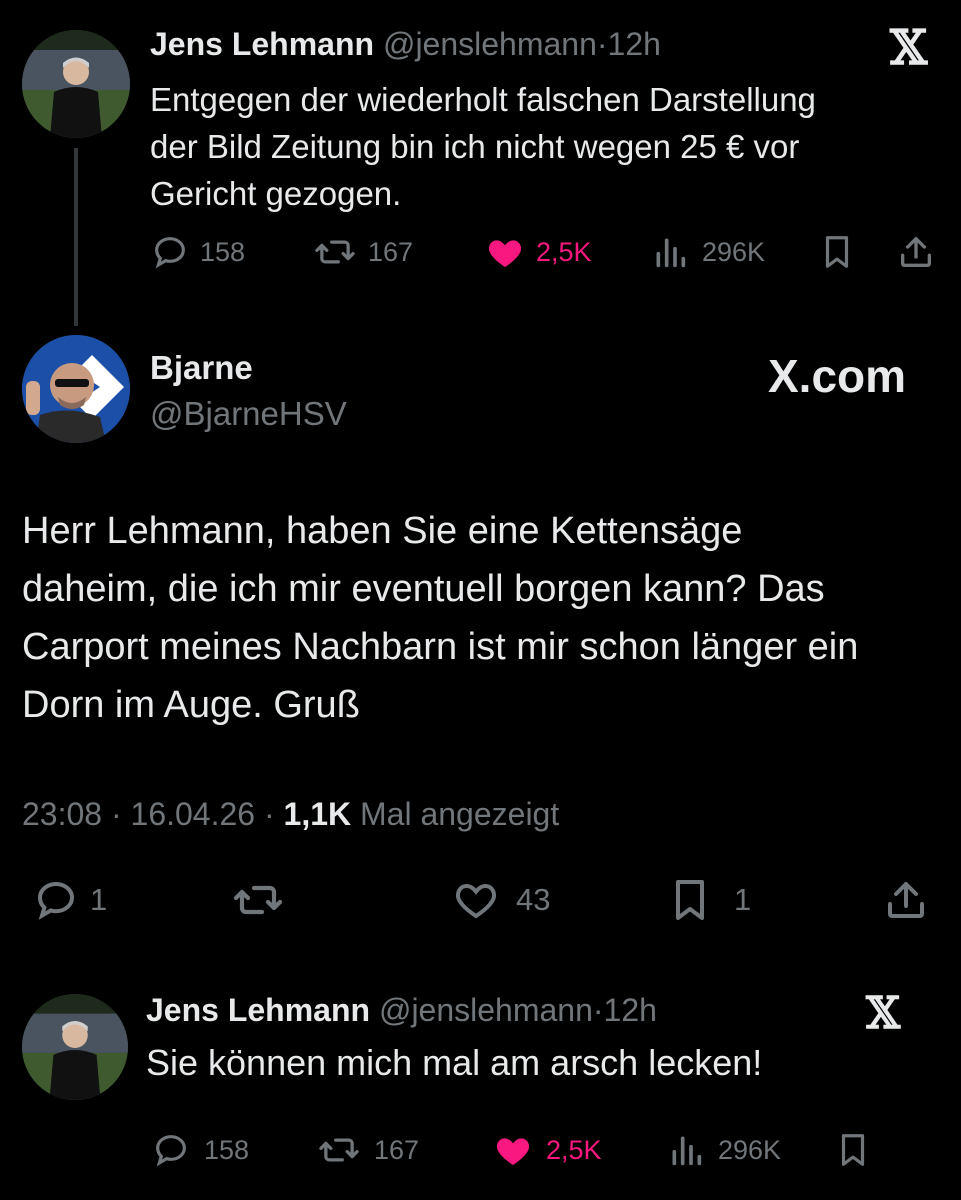  What do you see at coordinates (193, 814) in the screenshot?
I see `tweet-date: 16.04.26` at bounding box center [193, 814].